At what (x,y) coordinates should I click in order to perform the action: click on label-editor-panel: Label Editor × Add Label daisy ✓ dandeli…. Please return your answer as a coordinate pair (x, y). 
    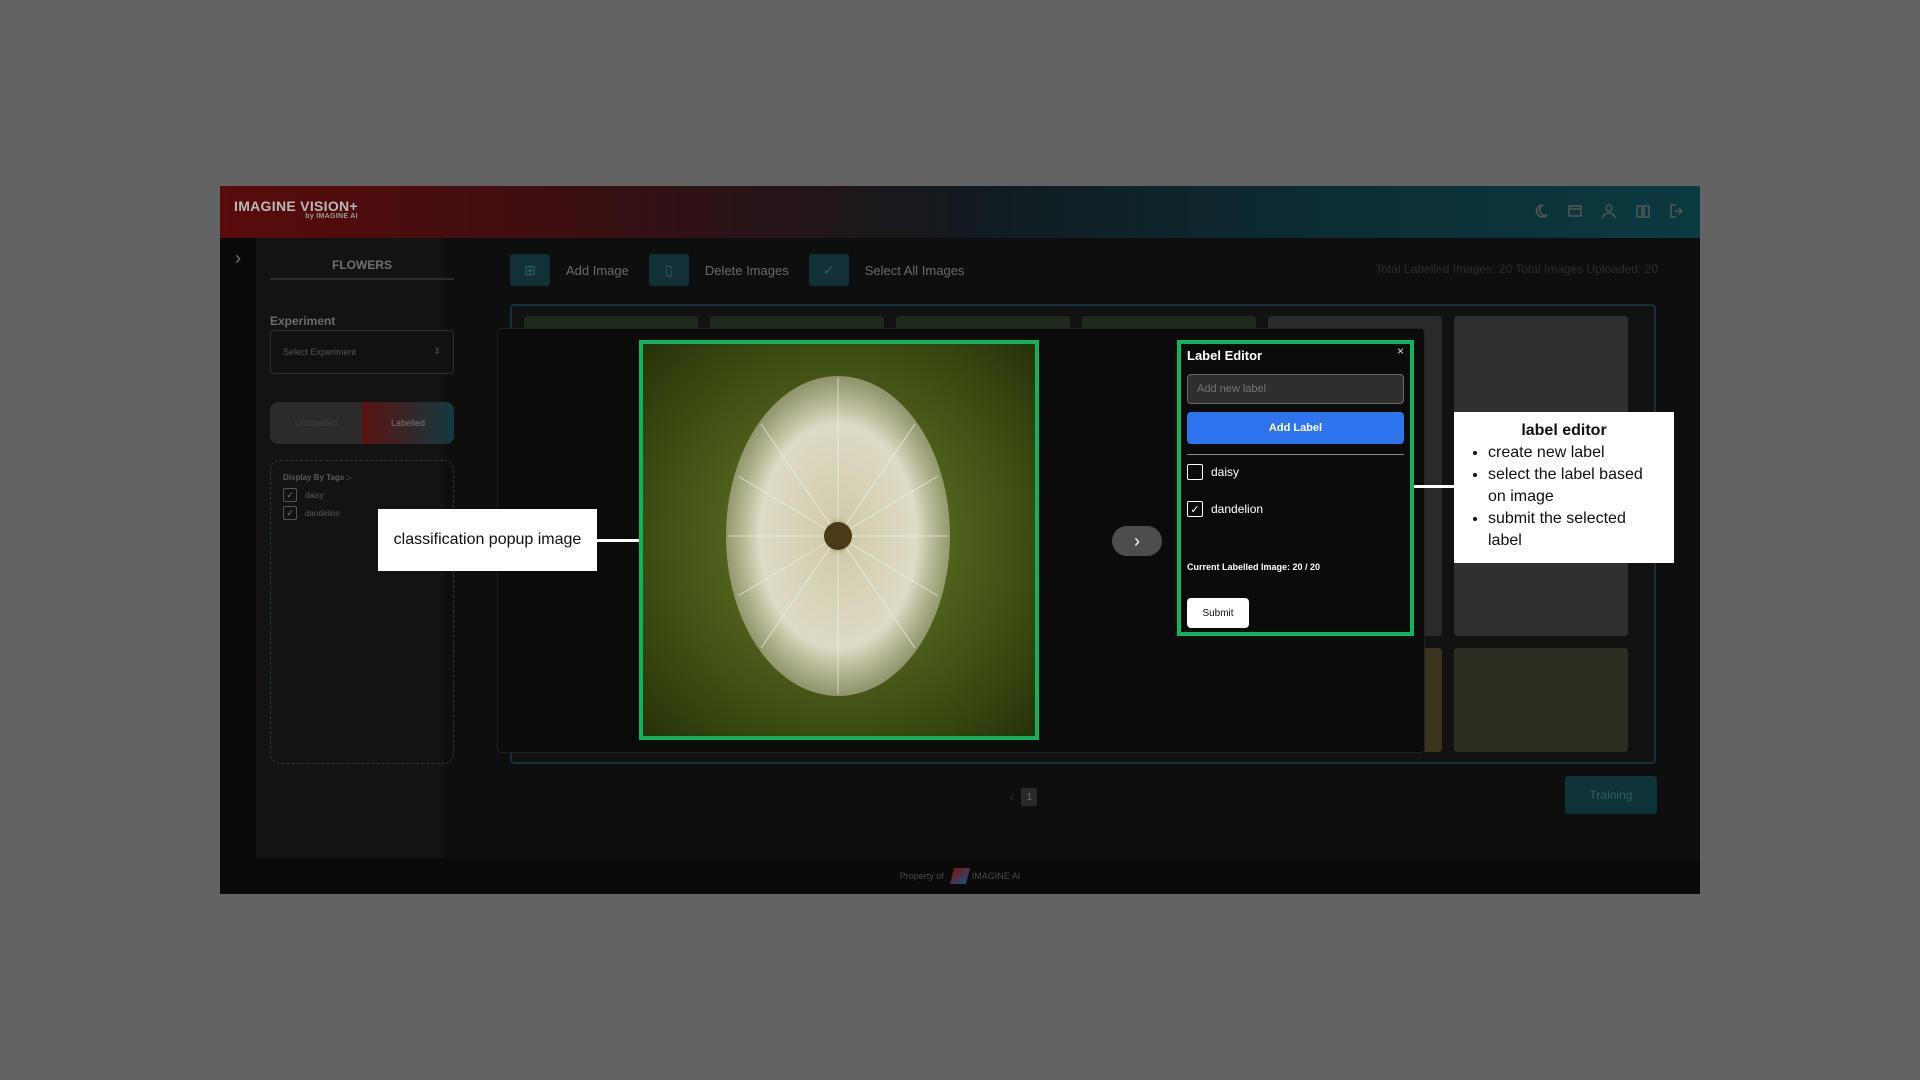
    Looking at the image, I should click on (1295, 488).